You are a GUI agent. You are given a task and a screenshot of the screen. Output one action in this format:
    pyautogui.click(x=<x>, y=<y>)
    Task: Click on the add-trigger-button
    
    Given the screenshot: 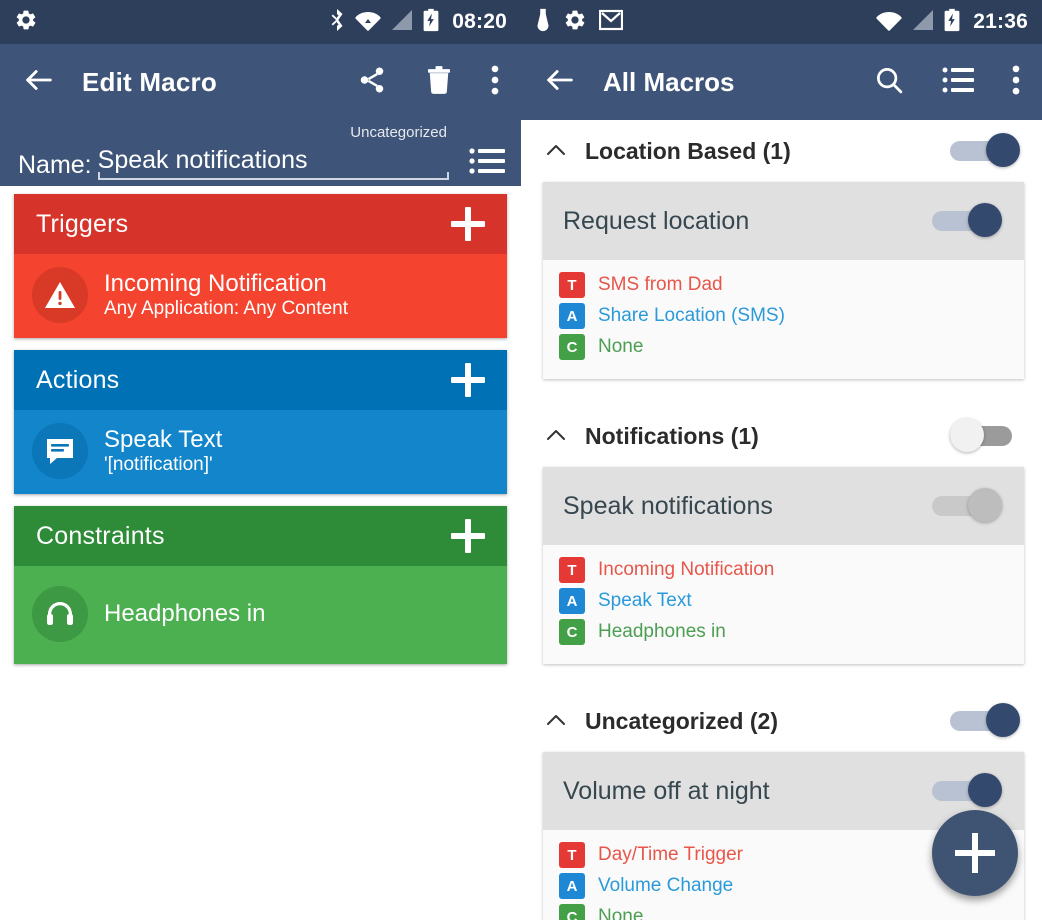 What is the action you would take?
    pyautogui.click(x=468, y=224)
    